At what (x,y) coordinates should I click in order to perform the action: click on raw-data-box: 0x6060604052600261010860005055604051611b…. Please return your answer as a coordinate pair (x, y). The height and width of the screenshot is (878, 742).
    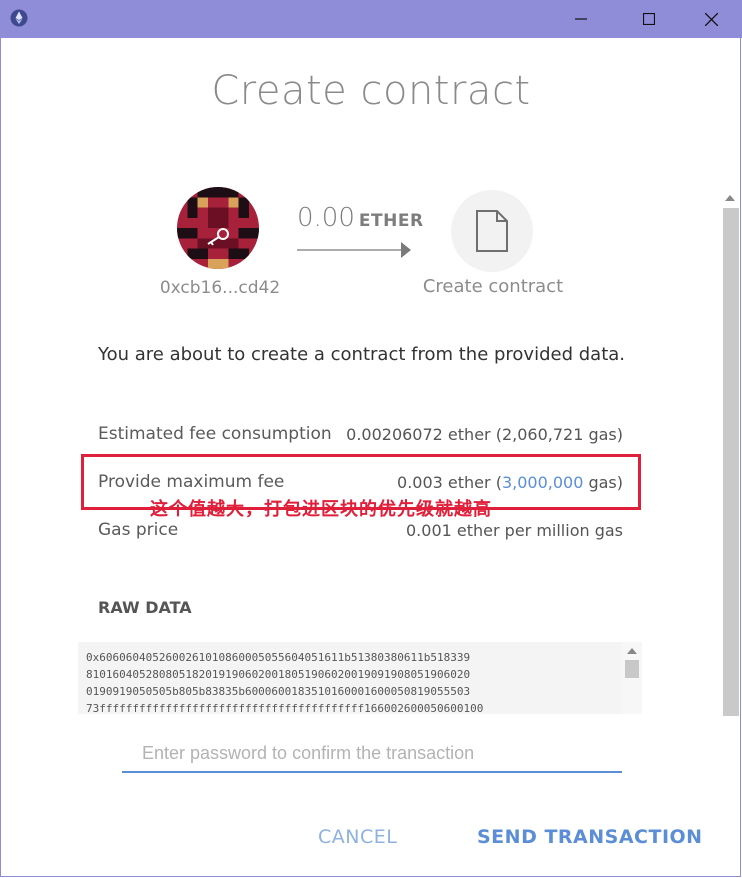
    Looking at the image, I should click on (350, 678).